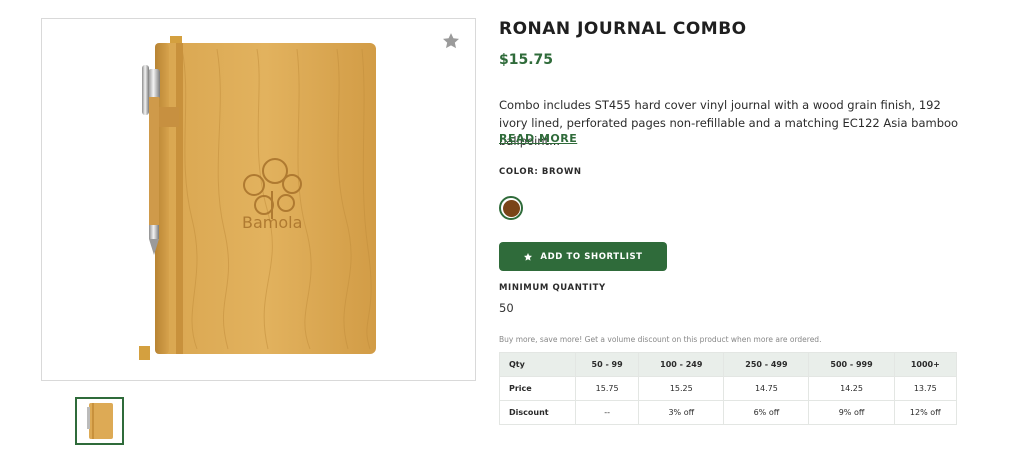  I want to click on header-cell-tier: 100 - 249, so click(681, 364).